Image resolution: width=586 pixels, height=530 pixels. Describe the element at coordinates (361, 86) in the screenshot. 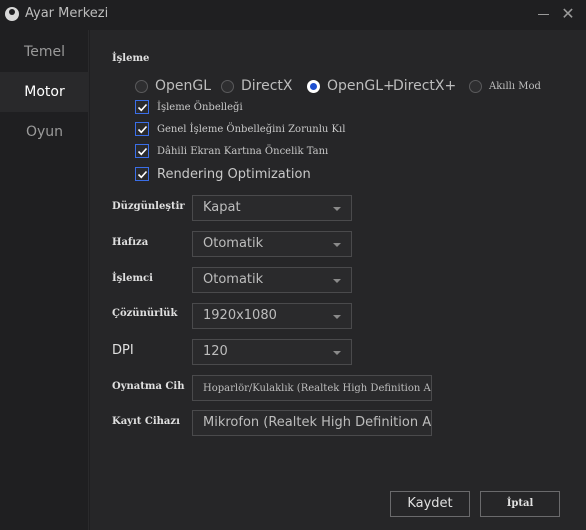

I see `radio-label: OpenGL+` at that location.